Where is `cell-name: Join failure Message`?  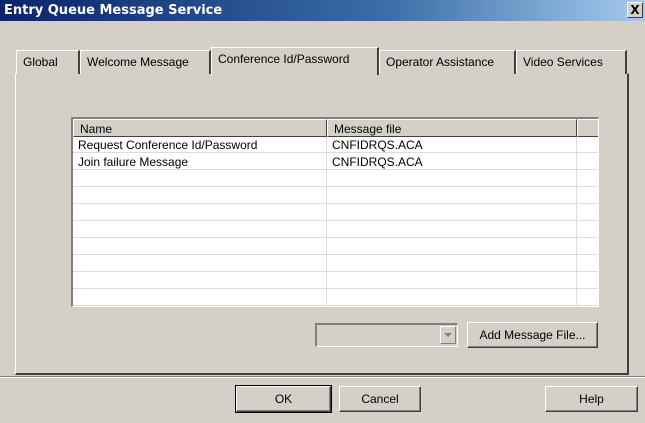
cell-name: Join failure Message is located at coordinates (133, 162).